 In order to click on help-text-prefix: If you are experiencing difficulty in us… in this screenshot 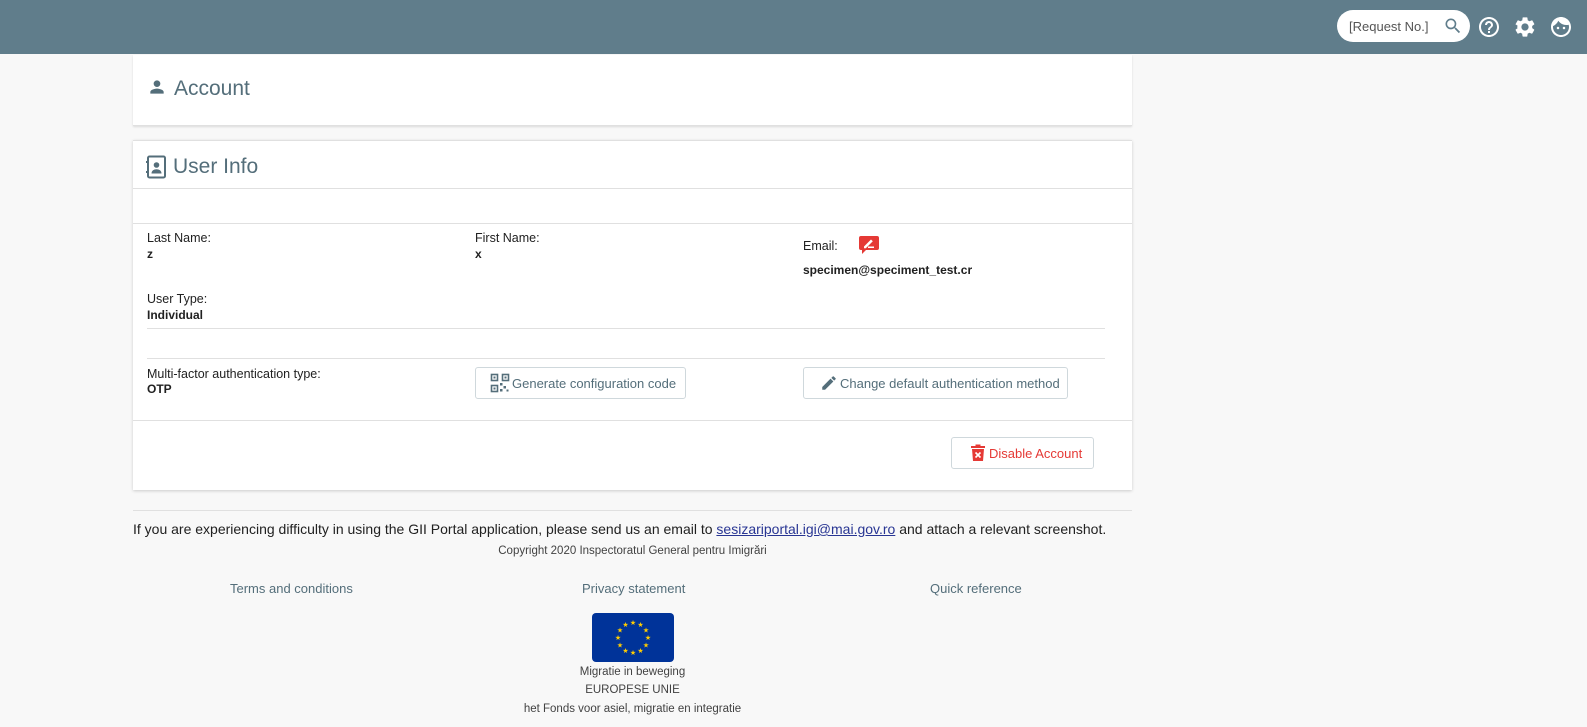, I will do `click(423, 529)`.